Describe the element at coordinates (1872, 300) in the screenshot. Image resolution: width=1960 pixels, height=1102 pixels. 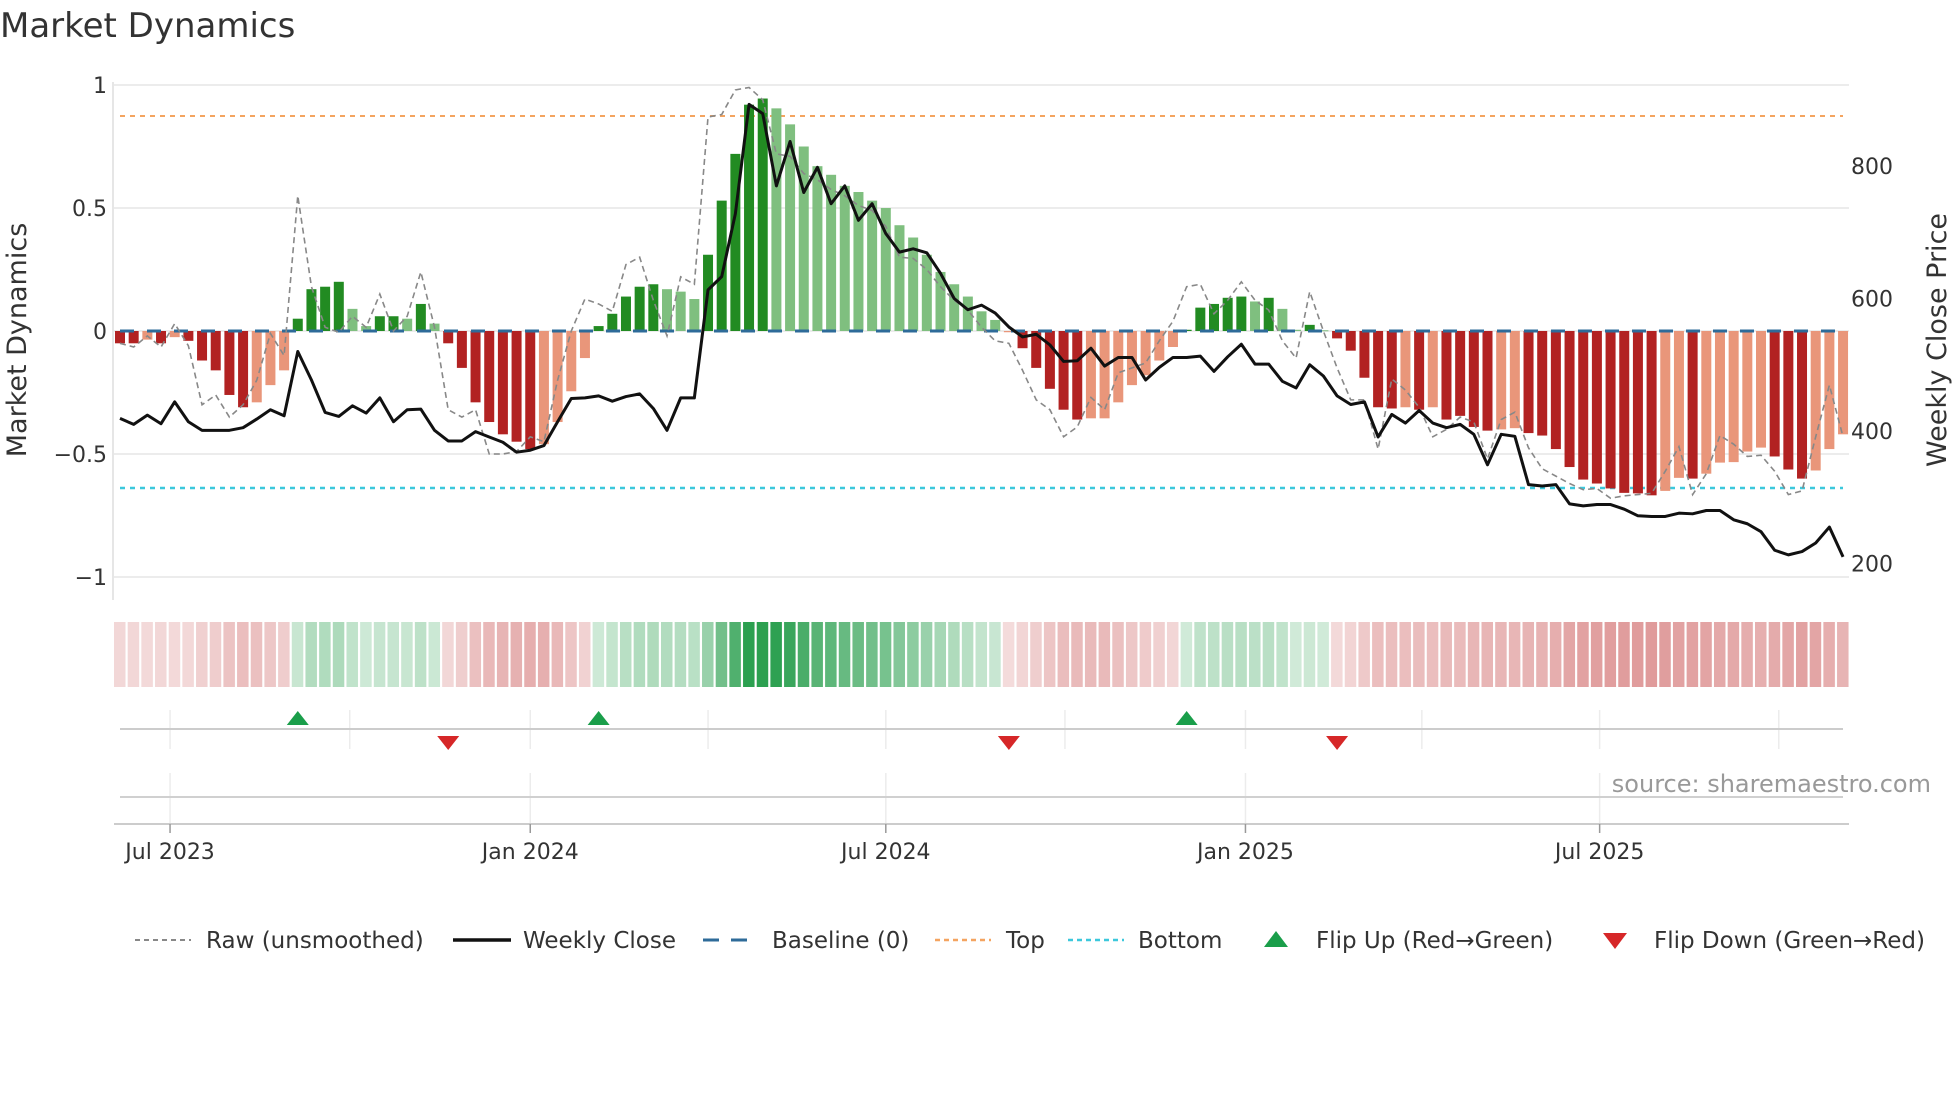
I see `y2-tick-label: 600` at that location.